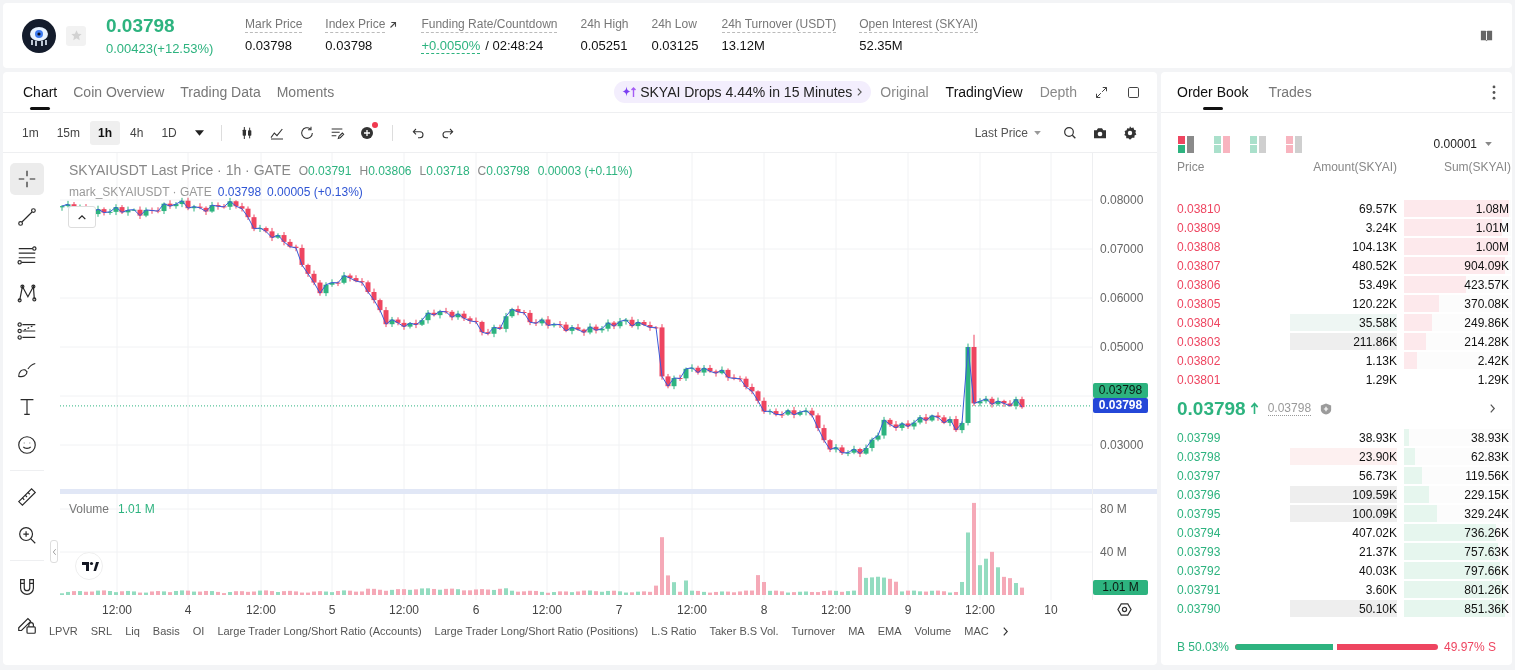 This screenshot has height=670, width=1515. What do you see at coordinates (764, 610) in the screenshot?
I see `time-axis-label: 8` at bounding box center [764, 610].